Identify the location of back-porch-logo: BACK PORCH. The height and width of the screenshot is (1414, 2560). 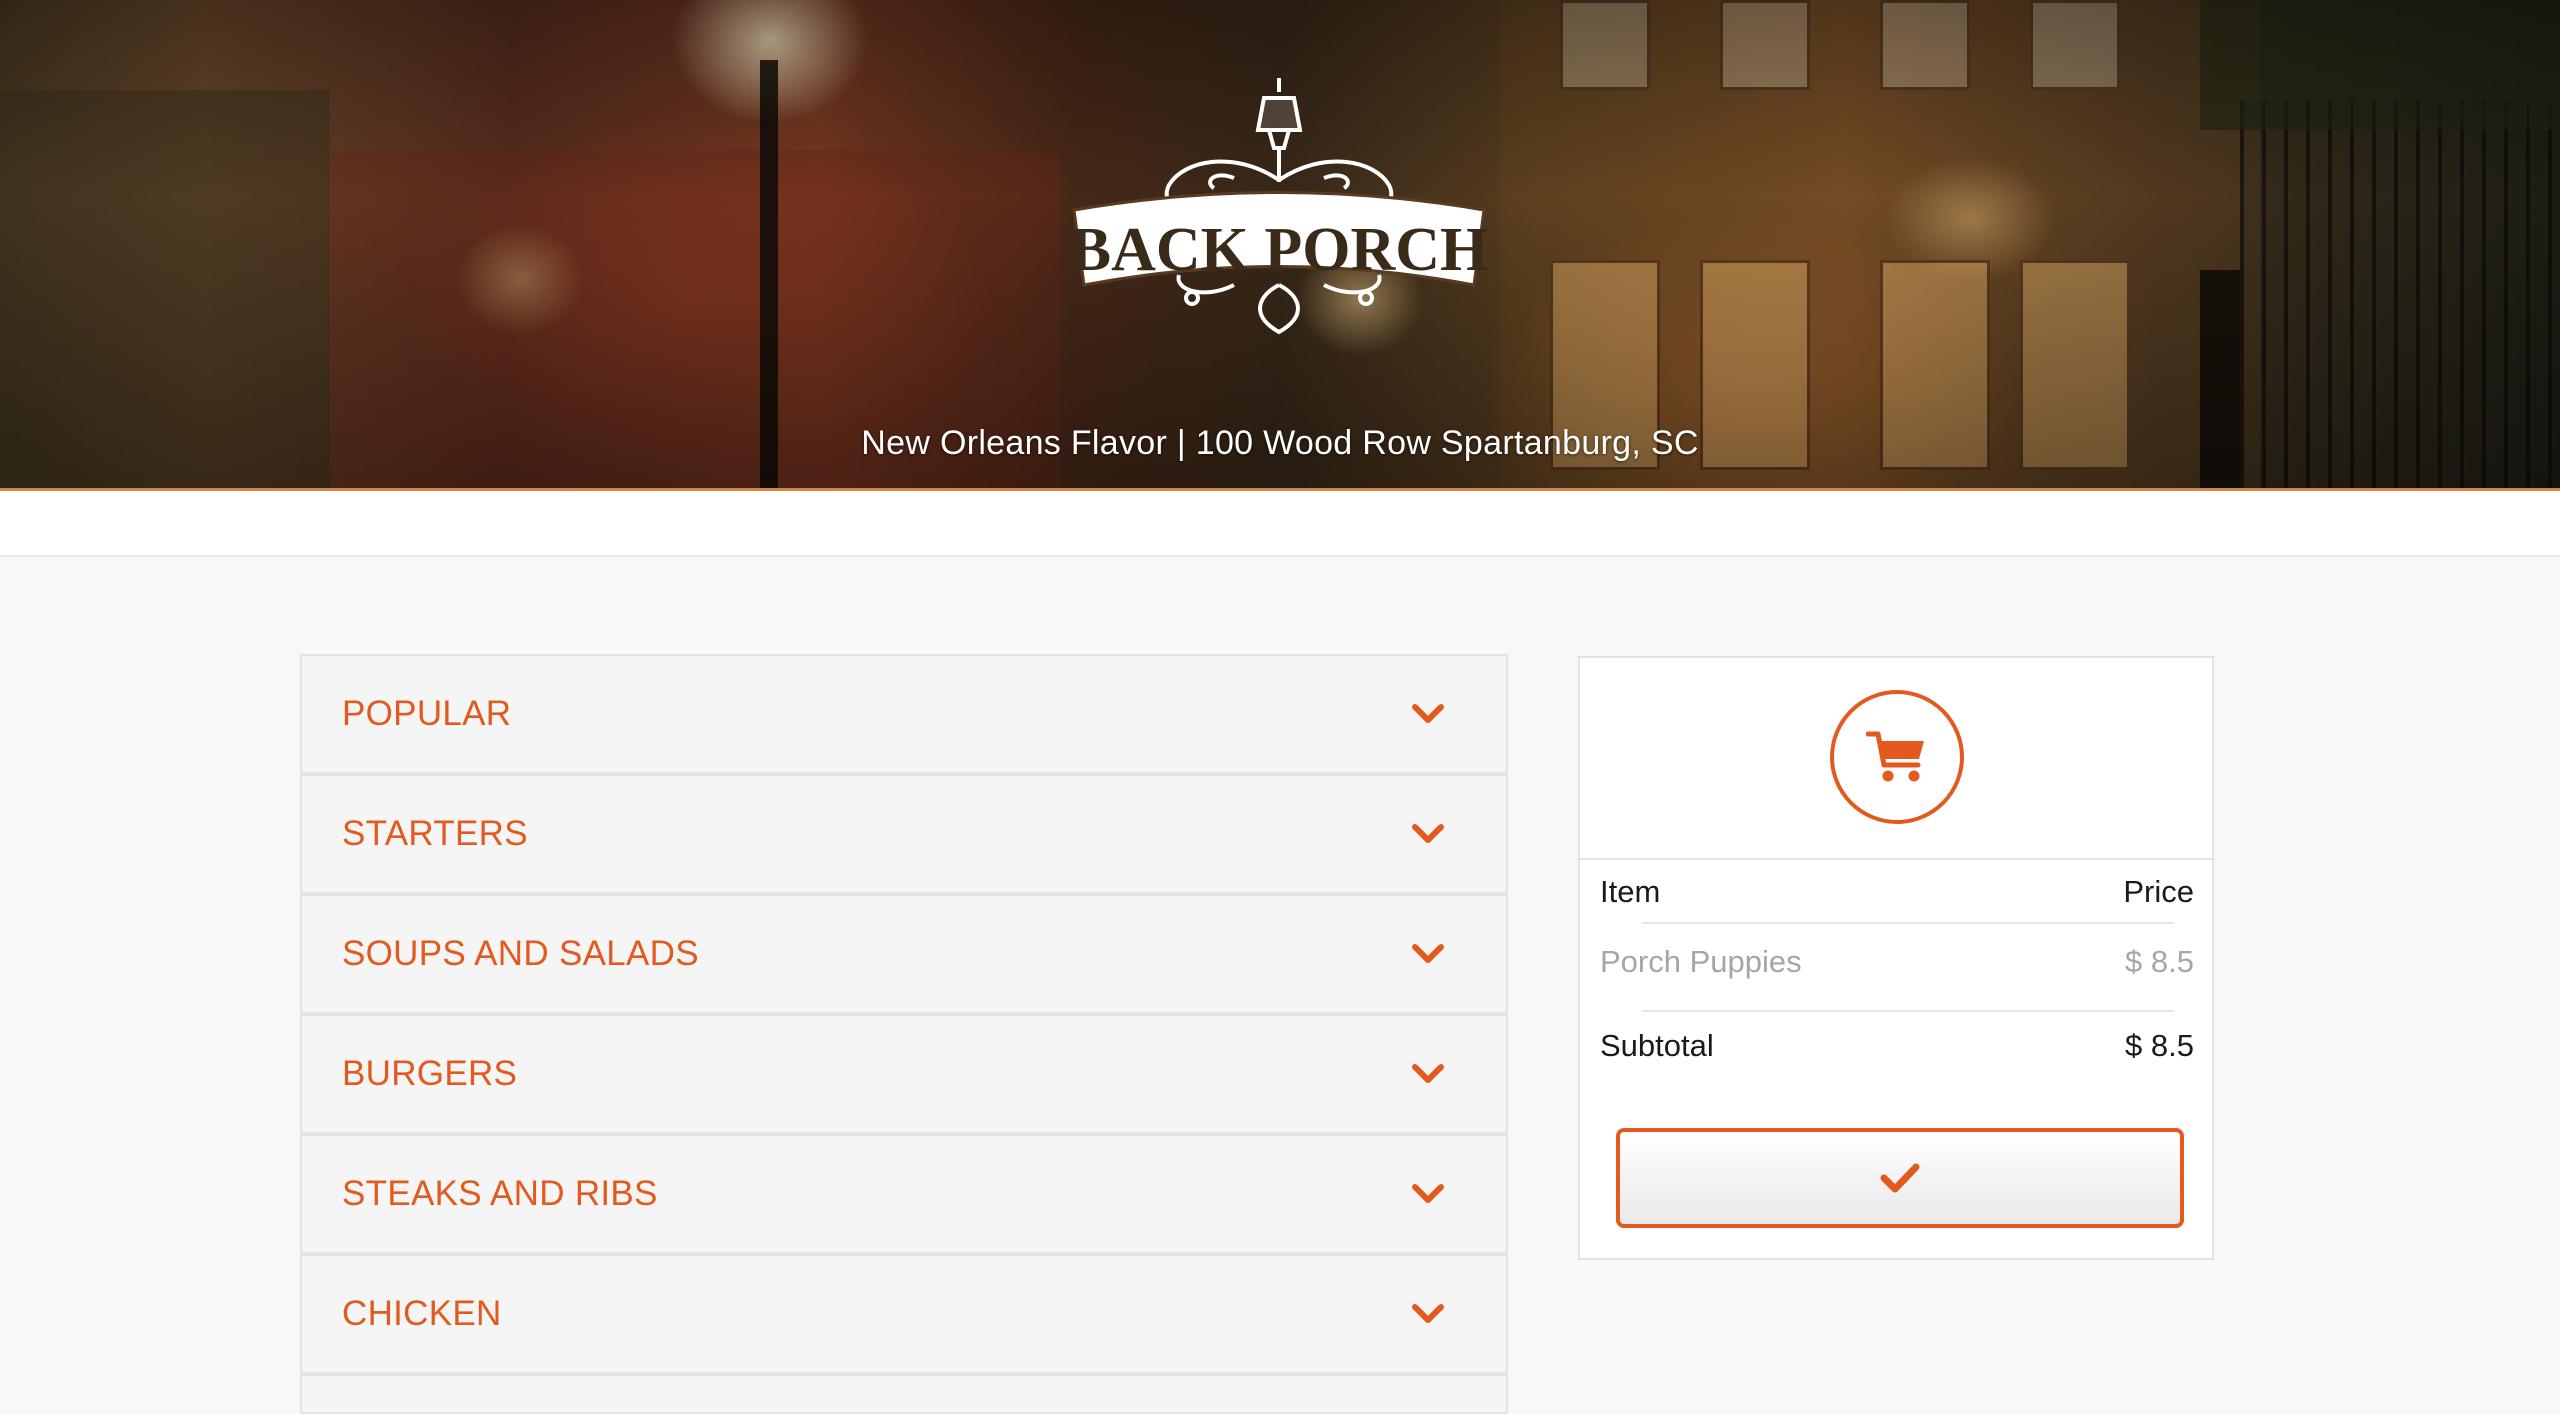
(1279, 206).